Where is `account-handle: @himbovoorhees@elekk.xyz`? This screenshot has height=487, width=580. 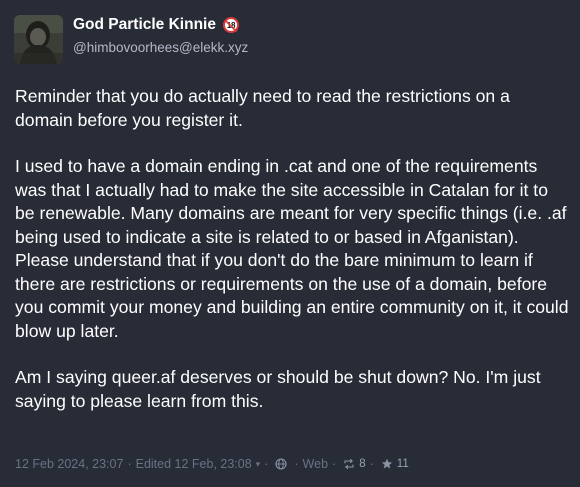
account-handle: @himbovoorhees@elekk.xyz is located at coordinates (160, 48).